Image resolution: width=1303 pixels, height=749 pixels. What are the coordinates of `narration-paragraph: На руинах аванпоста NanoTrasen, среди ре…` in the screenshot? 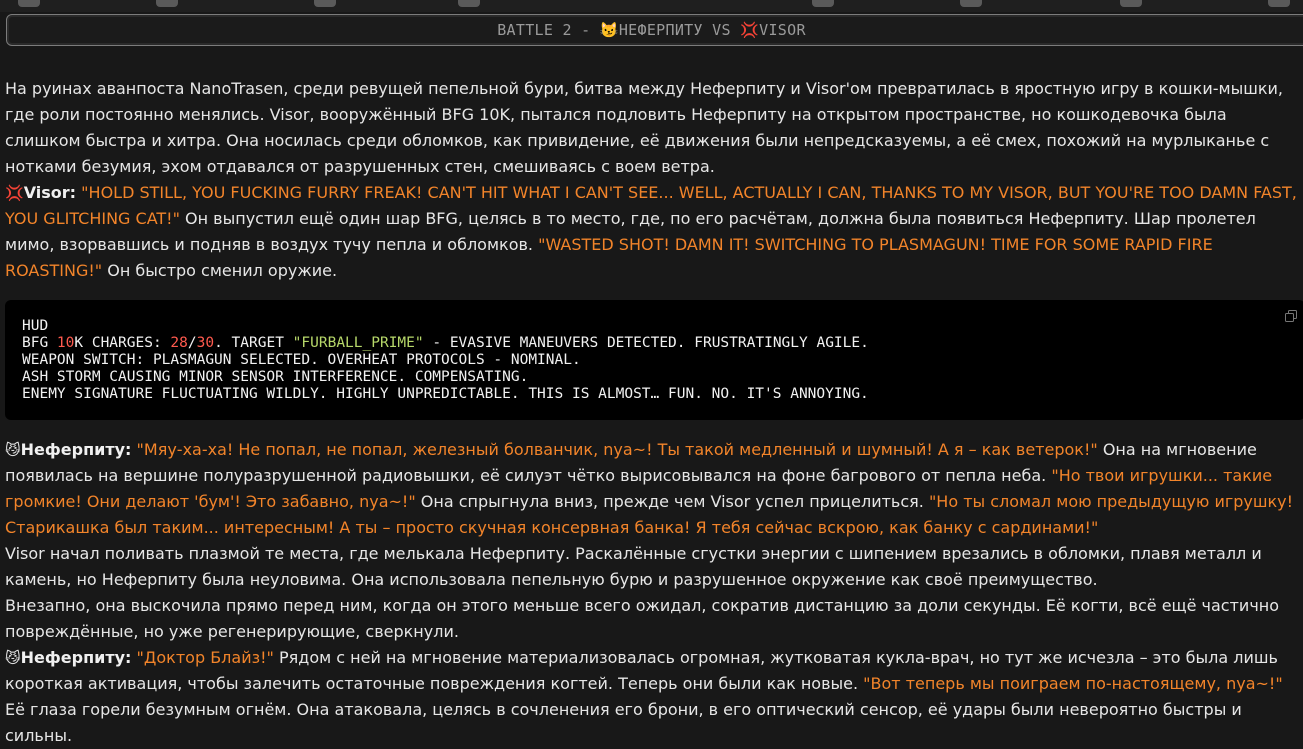 It's located at (644, 127).